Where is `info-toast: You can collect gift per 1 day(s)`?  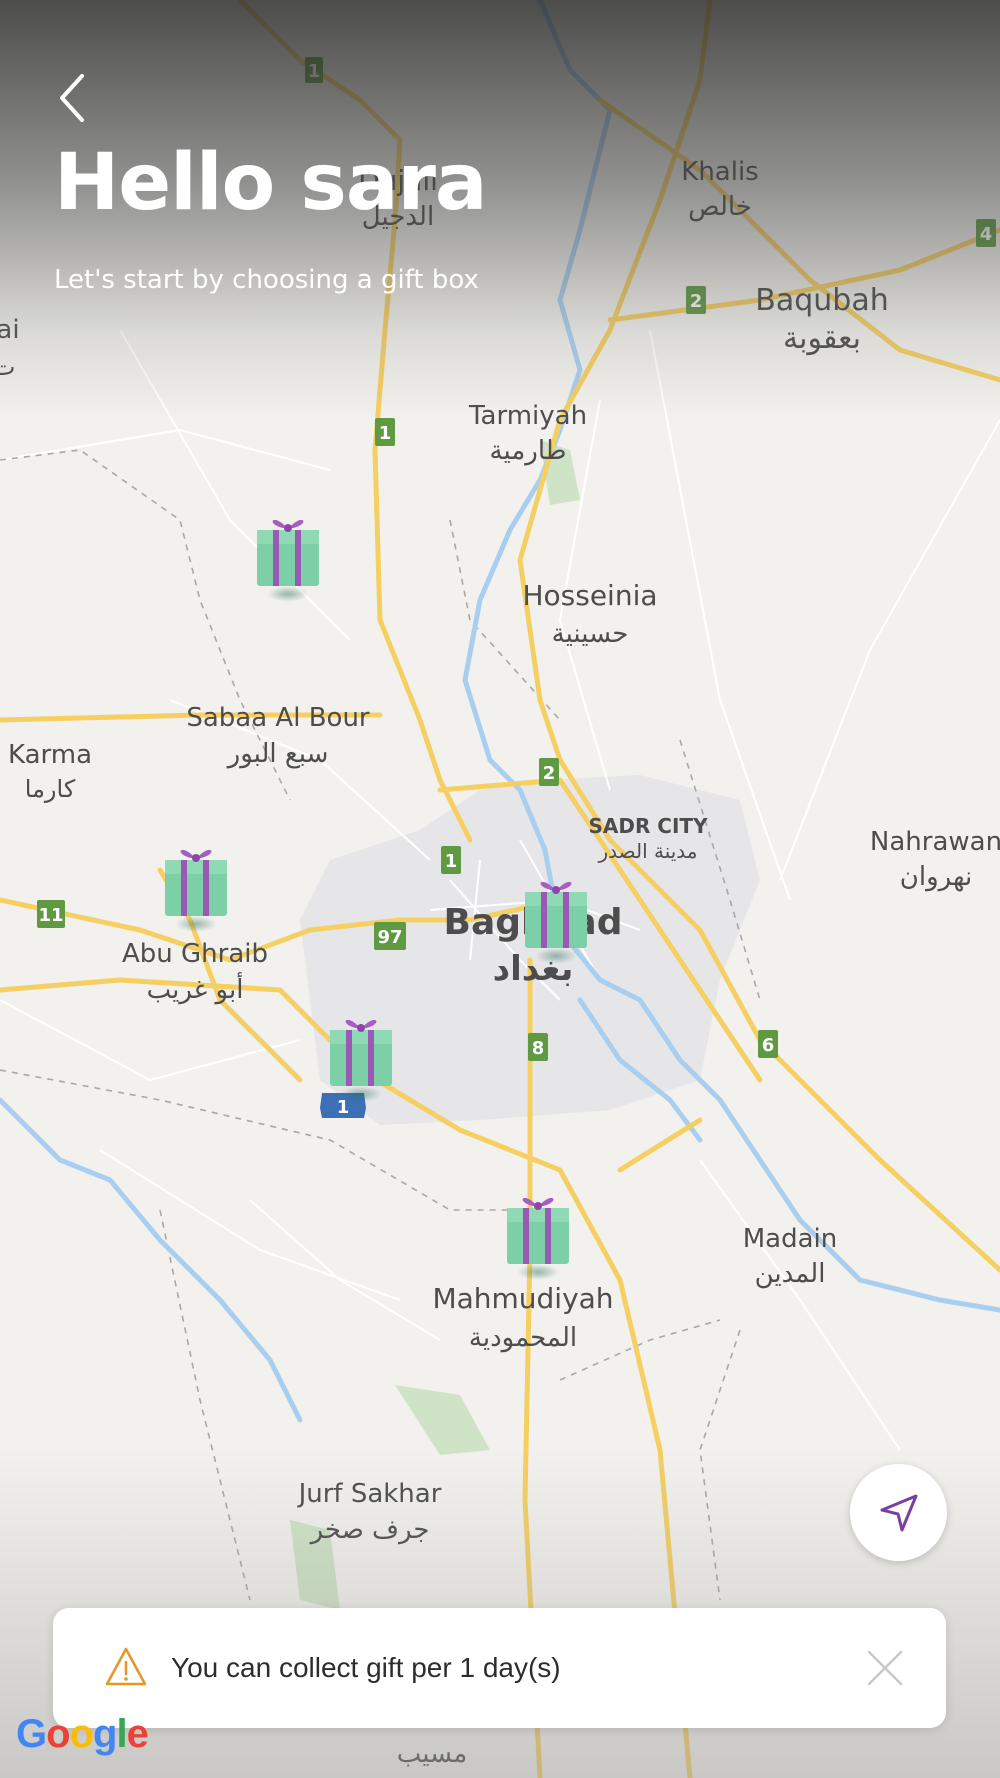
info-toast: You can collect gift per 1 day(s) is located at coordinates (499, 1668).